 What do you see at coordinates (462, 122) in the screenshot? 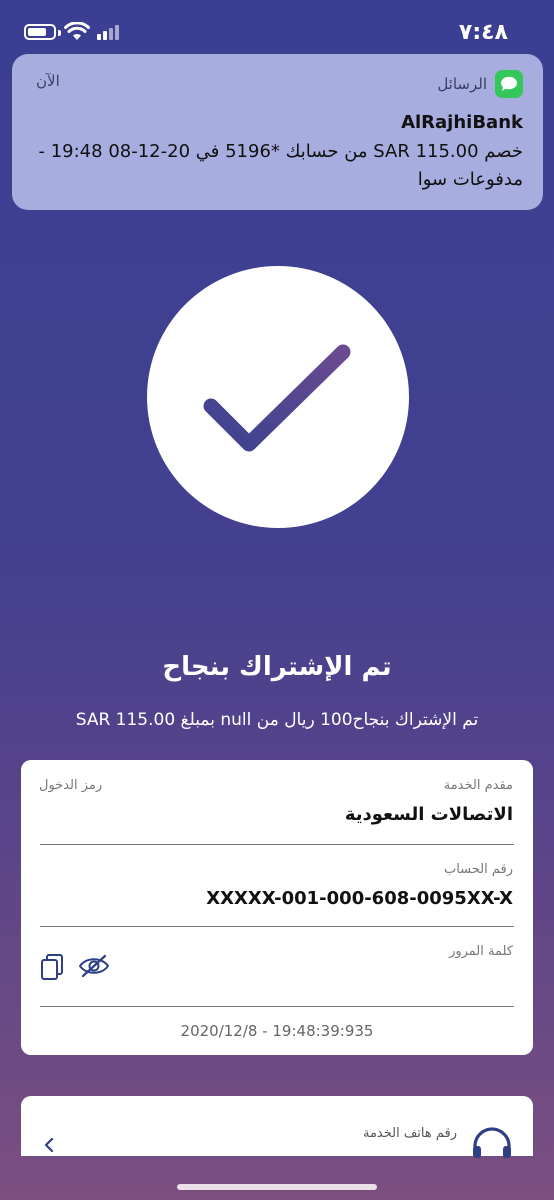
I see `notification-title: AlRajhiBank` at bounding box center [462, 122].